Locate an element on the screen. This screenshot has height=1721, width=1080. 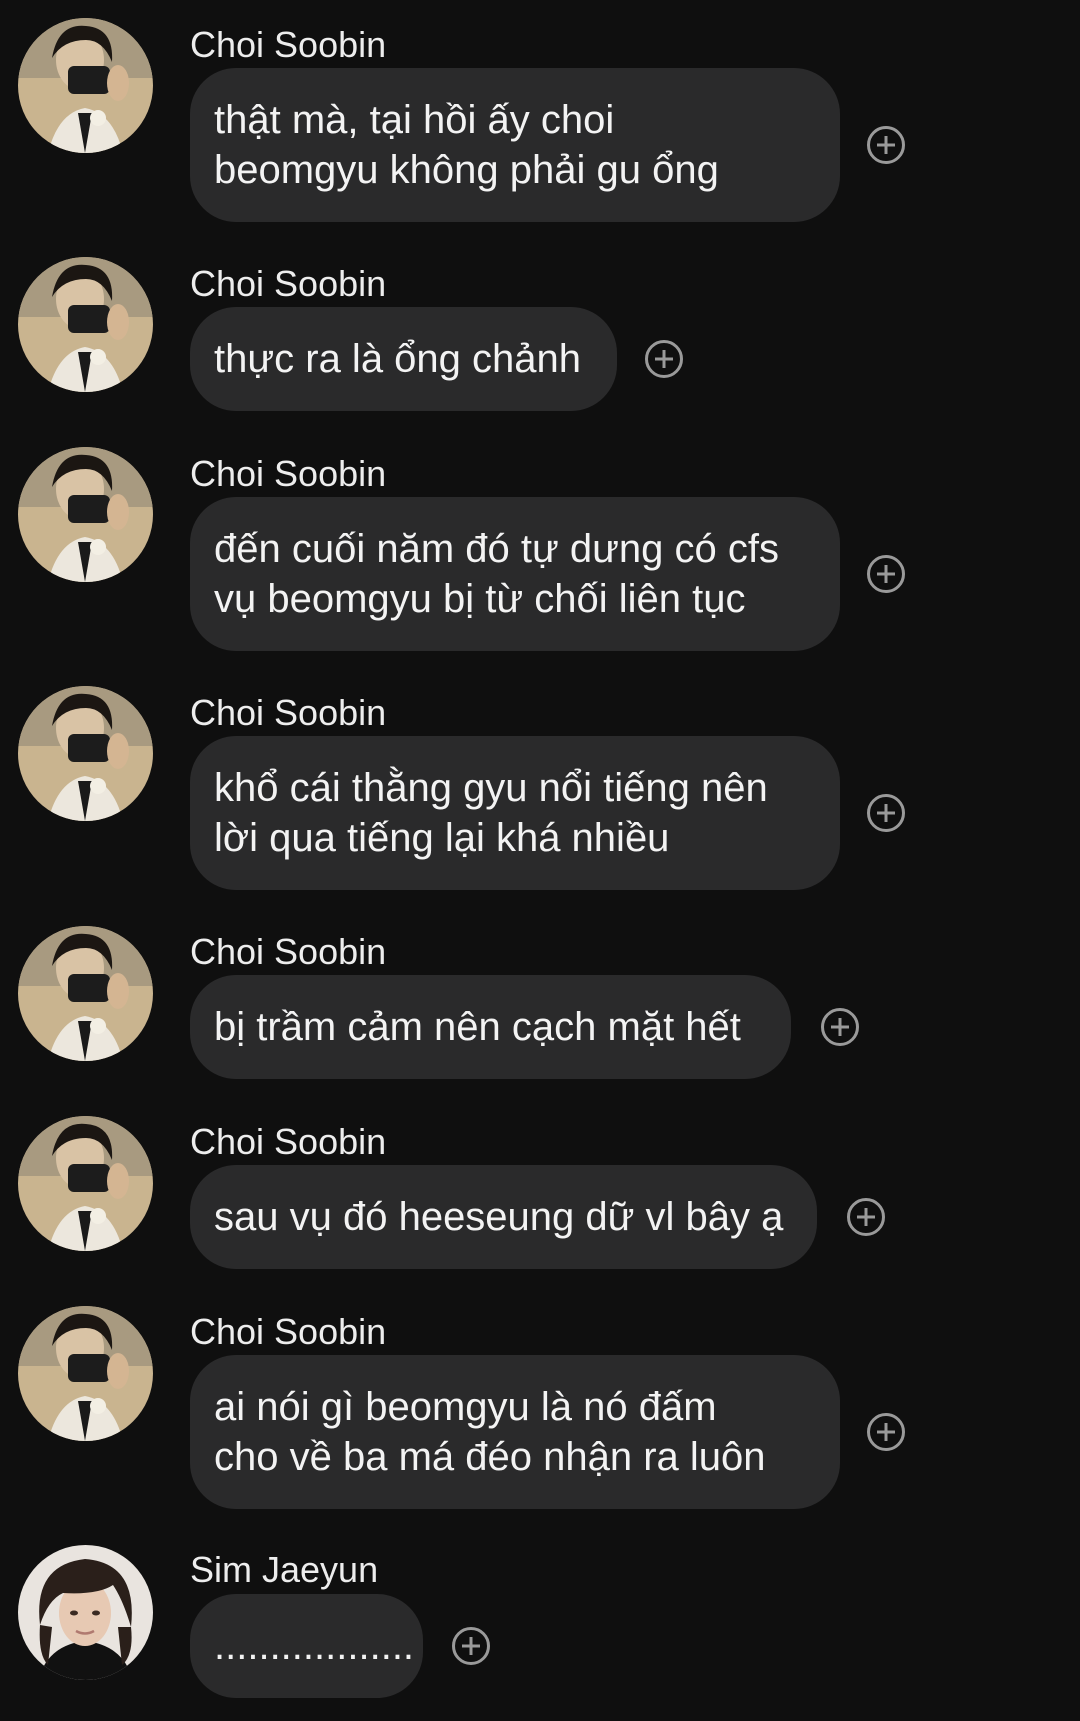
message-bubble: bị trầm cảm nên cạch mặt hết is located at coordinates (490, 1027).